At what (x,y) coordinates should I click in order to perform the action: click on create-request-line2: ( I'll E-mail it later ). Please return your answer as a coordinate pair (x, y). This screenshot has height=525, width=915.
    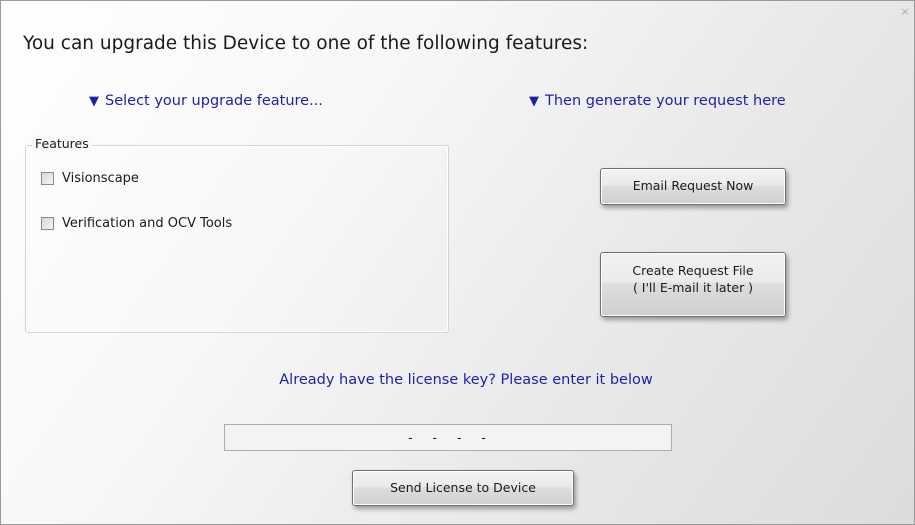
    Looking at the image, I should click on (693, 287).